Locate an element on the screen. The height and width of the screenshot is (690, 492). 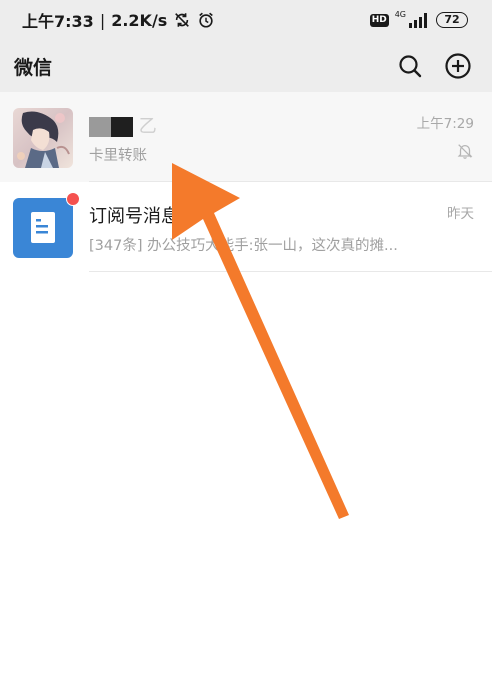
battery-indicator: 72 is located at coordinates (452, 20).